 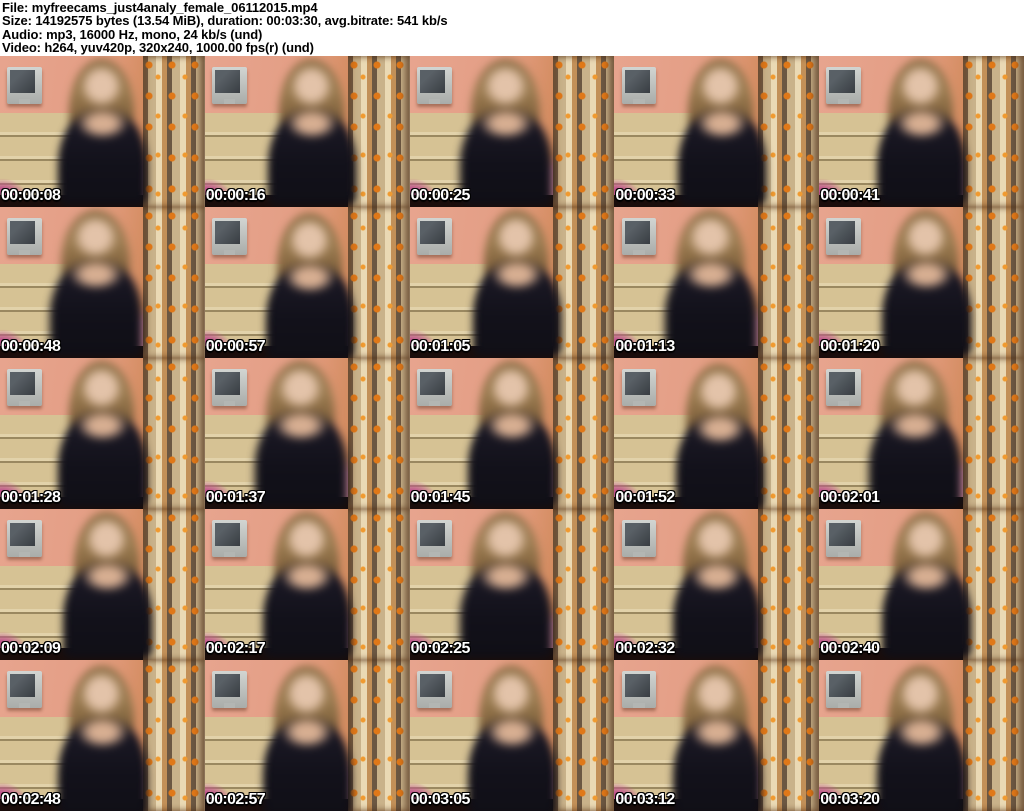 What do you see at coordinates (850, 648) in the screenshot?
I see `timestamp-overlay: 00:02:40` at bounding box center [850, 648].